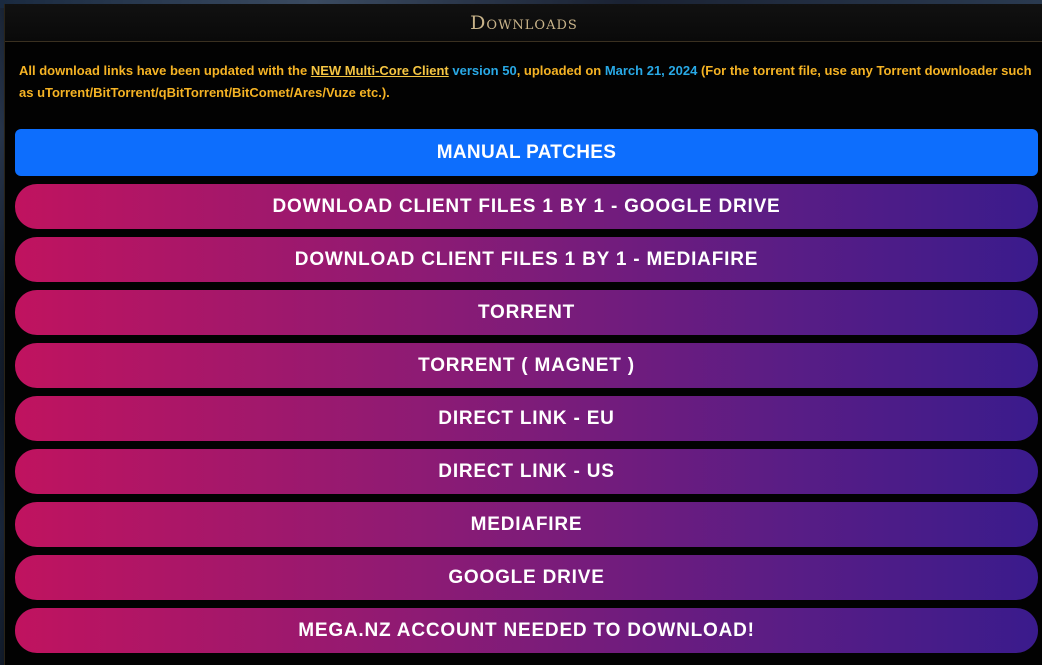 This screenshot has width=1042, height=665. What do you see at coordinates (526, 259) in the screenshot?
I see `mediafire-1by1-button: DOWNLOAD CLIENT FILES 1 BY 1 - MEDIAFIRE` at bounding box center [526, 259].